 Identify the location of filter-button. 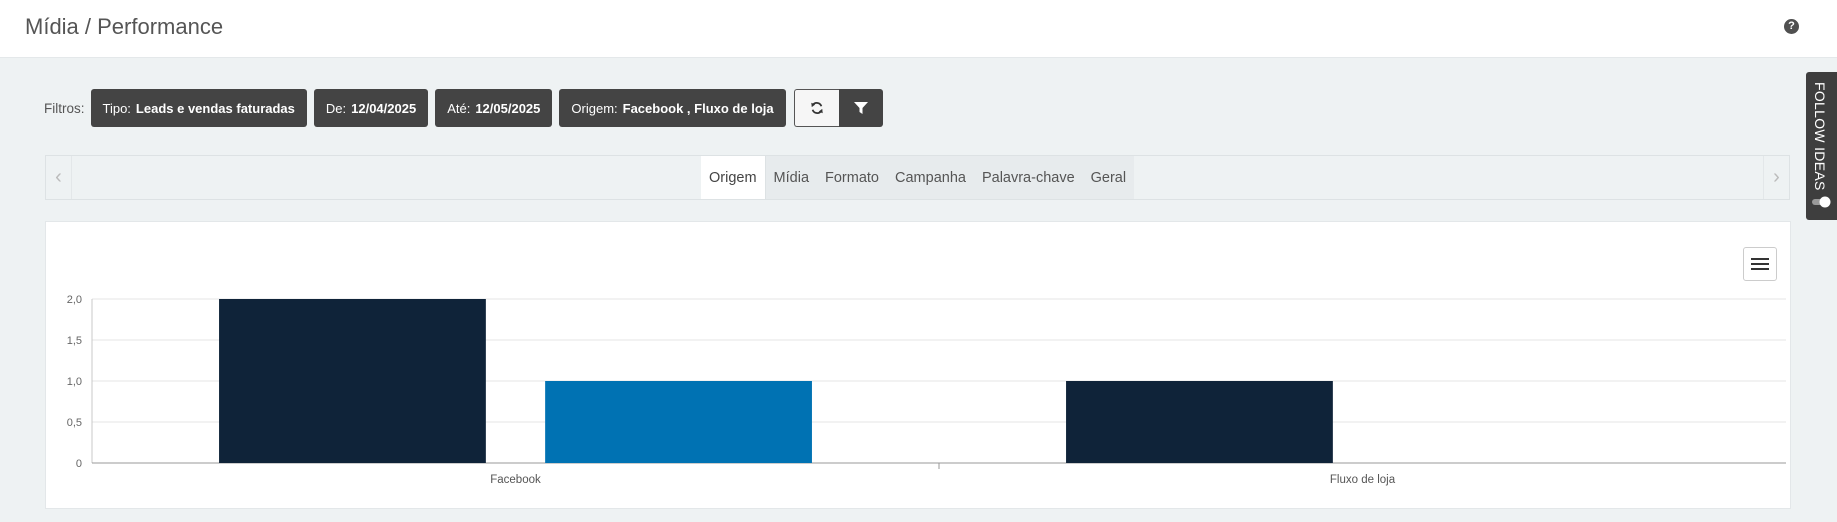
(860, 108).